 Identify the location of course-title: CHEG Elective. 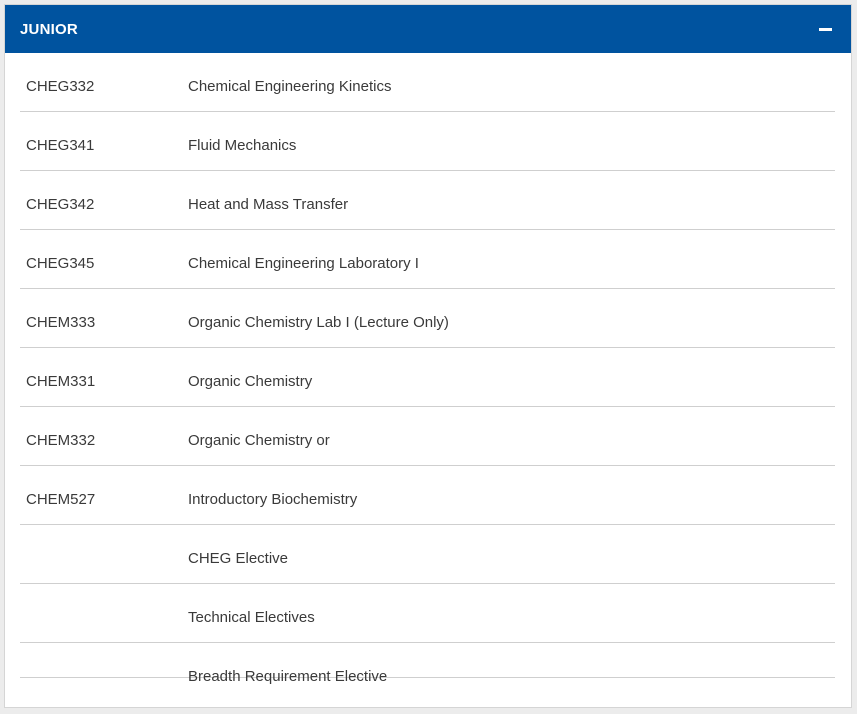
(238, 558).